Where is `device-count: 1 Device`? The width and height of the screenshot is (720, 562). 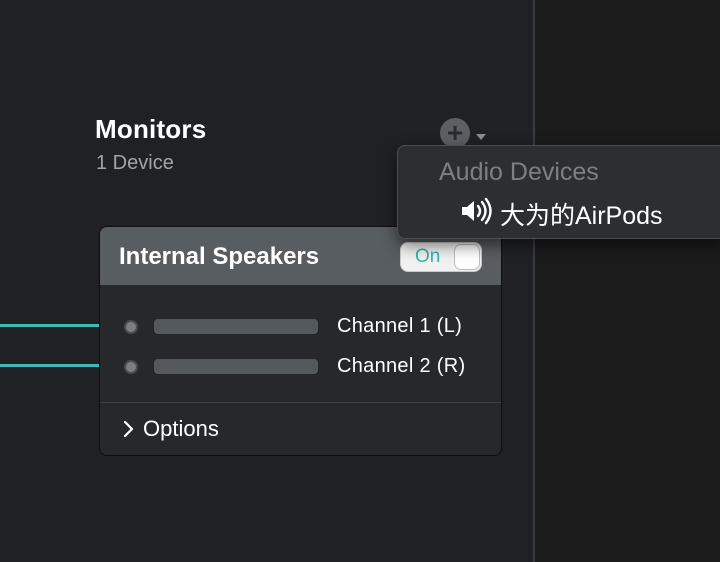 device-count: 1 Device is located at coordinates (135, 163).